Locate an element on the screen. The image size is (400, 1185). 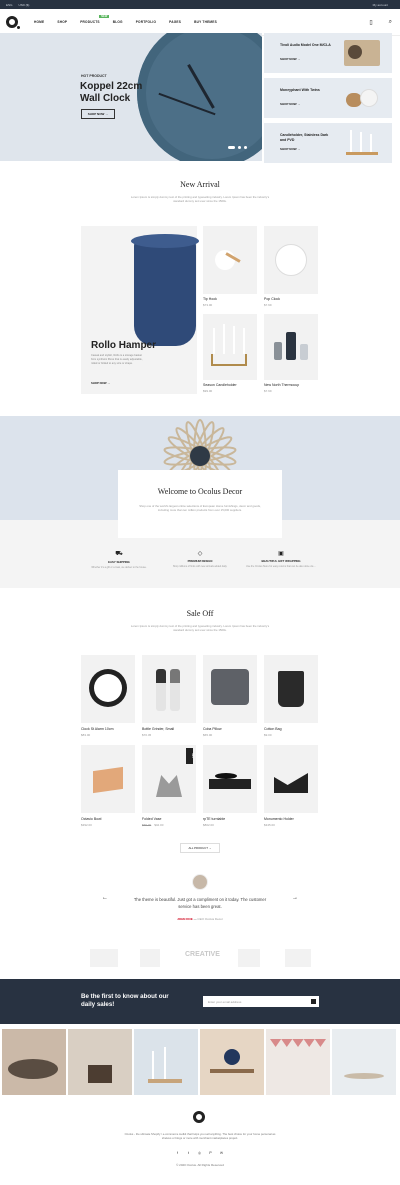
cart-icon: ▯ is located at coordinates (370, 22).